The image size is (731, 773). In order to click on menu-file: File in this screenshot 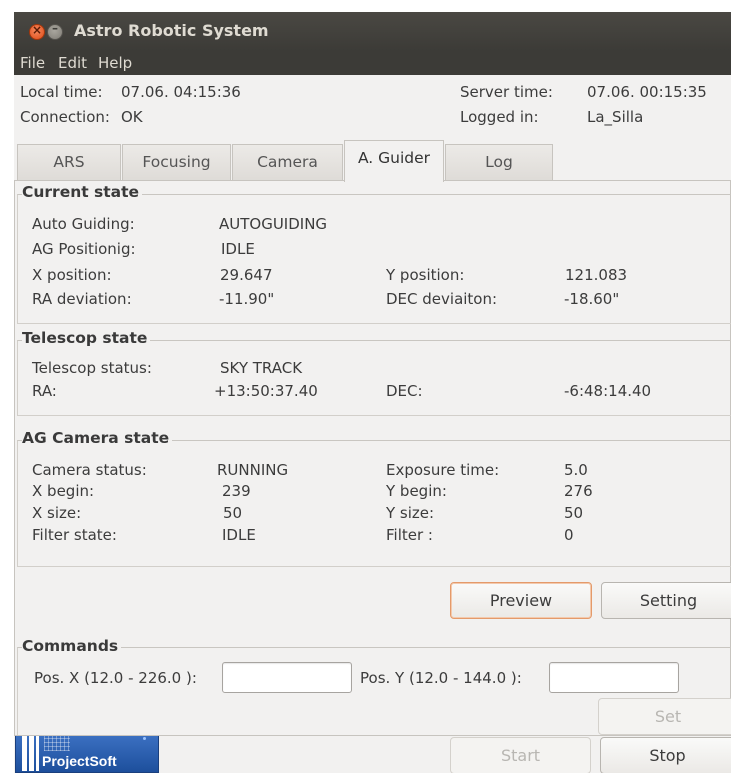, I will do `click(32, 63)`.